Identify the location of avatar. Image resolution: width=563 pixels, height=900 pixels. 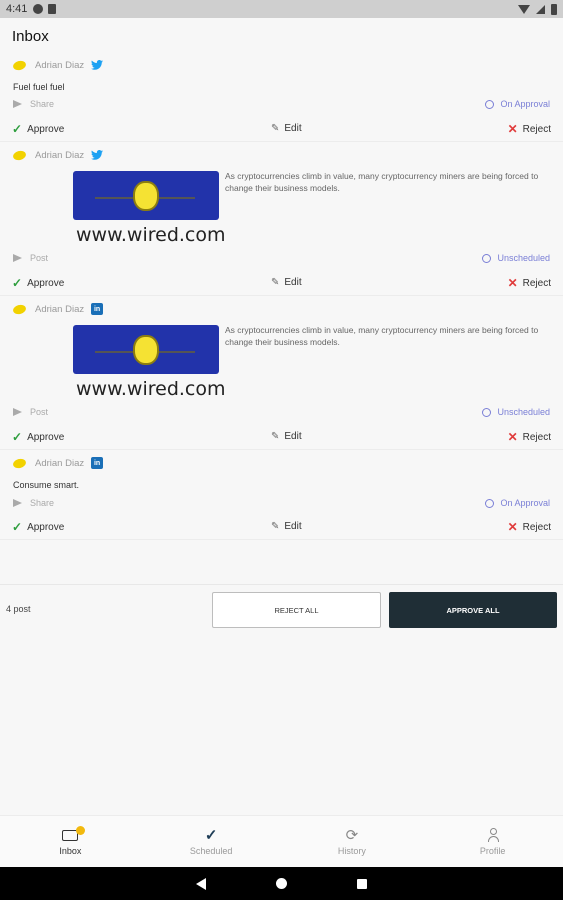
(19, 309).